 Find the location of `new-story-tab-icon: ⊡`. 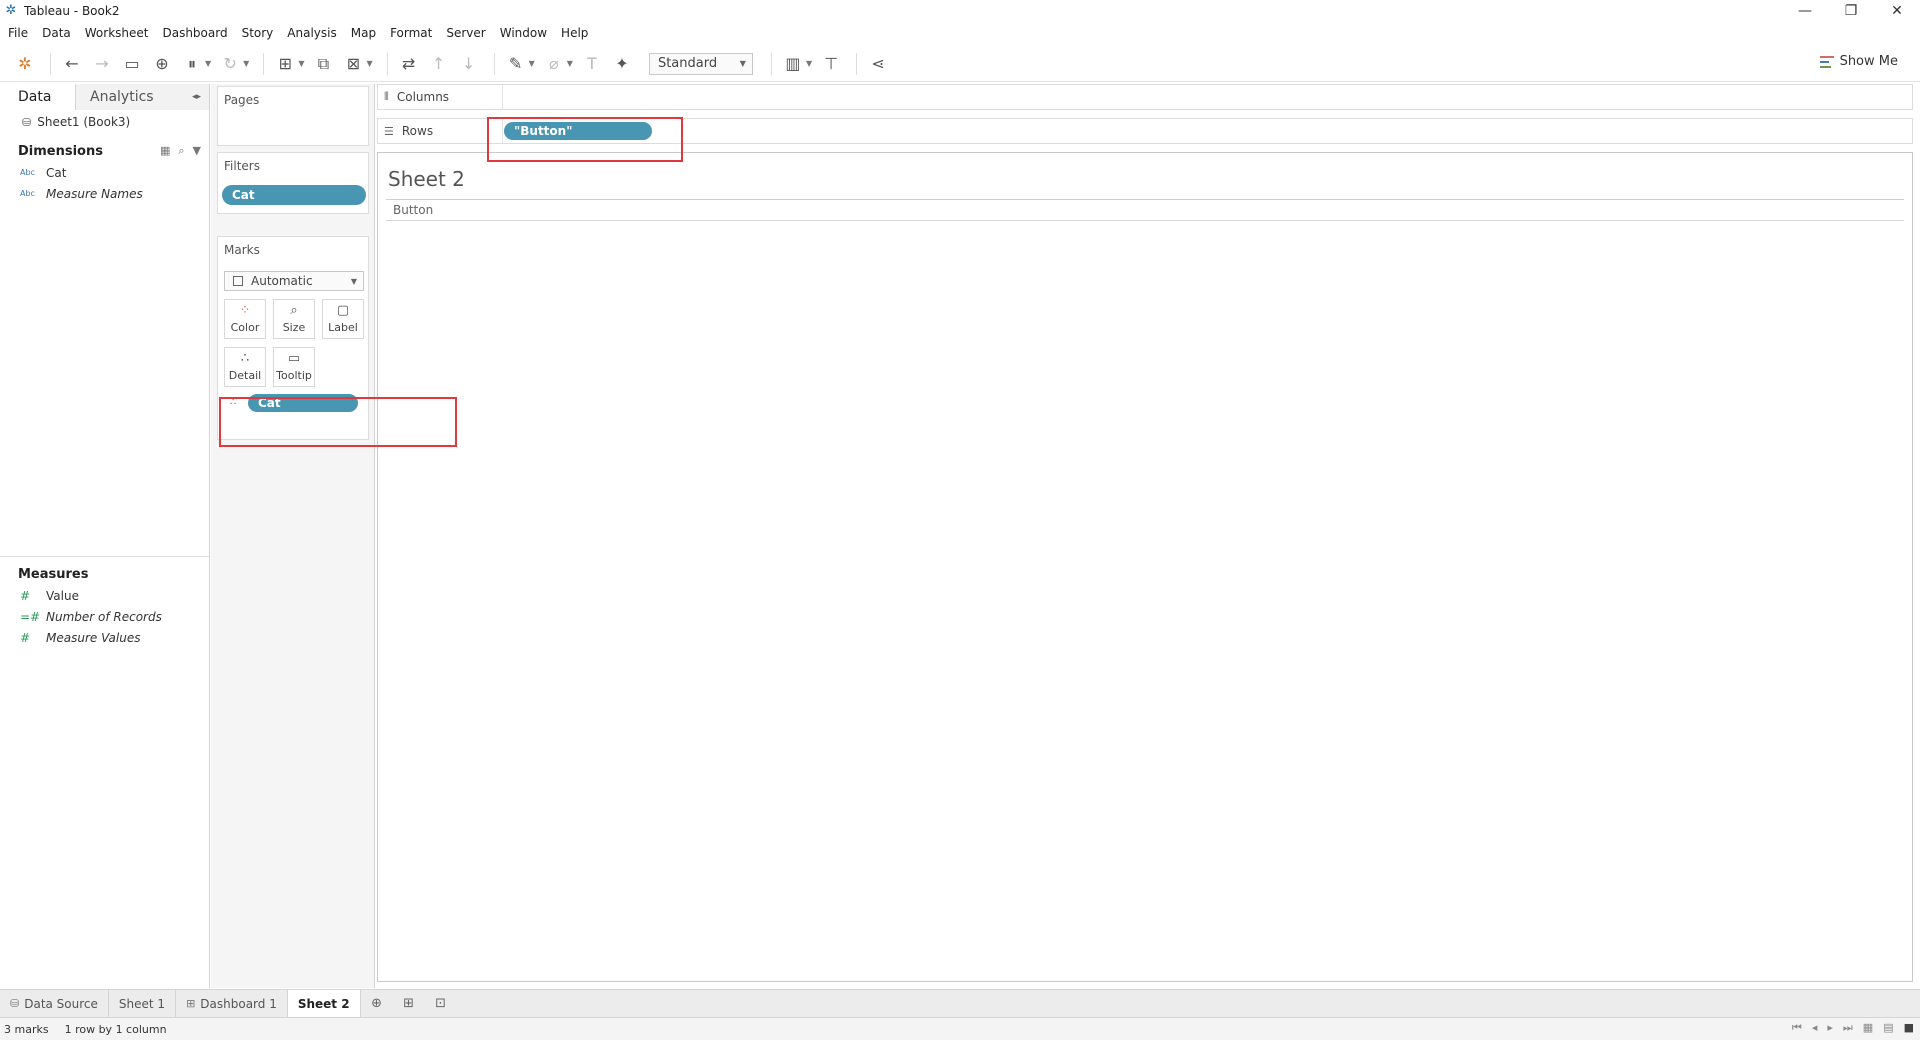

new-story-tab-icon: ⊡ is located at coordinates (441, 1003).